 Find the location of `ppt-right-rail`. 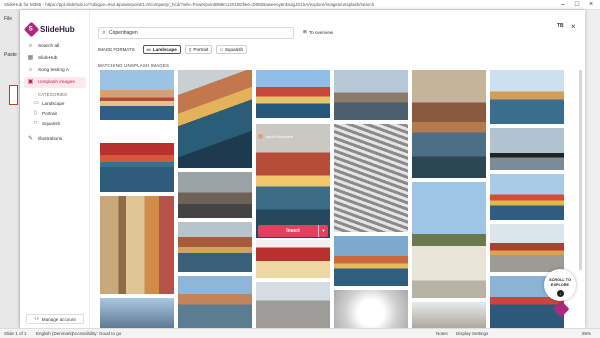

ppt-right-rail is located at coordinates (592, 169).